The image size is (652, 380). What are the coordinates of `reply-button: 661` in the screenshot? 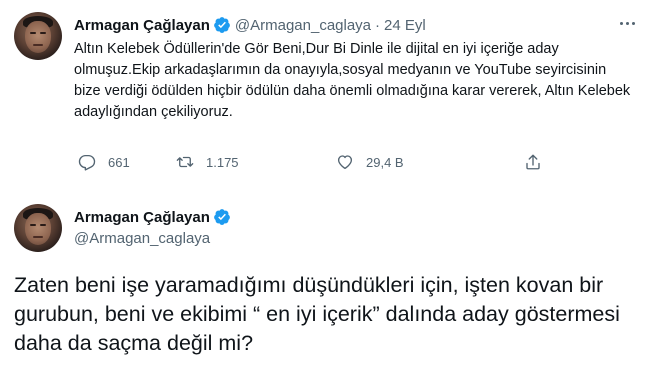 It's located at (104, 162).